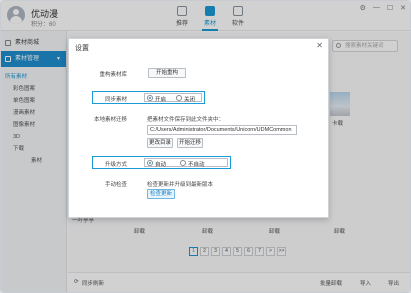 This screenshot has height=293, width=411. What do you see at coordinates (115, 100) in the screenshot?
I see `sync-label: 同步素材` at bounding box center [115, 100].